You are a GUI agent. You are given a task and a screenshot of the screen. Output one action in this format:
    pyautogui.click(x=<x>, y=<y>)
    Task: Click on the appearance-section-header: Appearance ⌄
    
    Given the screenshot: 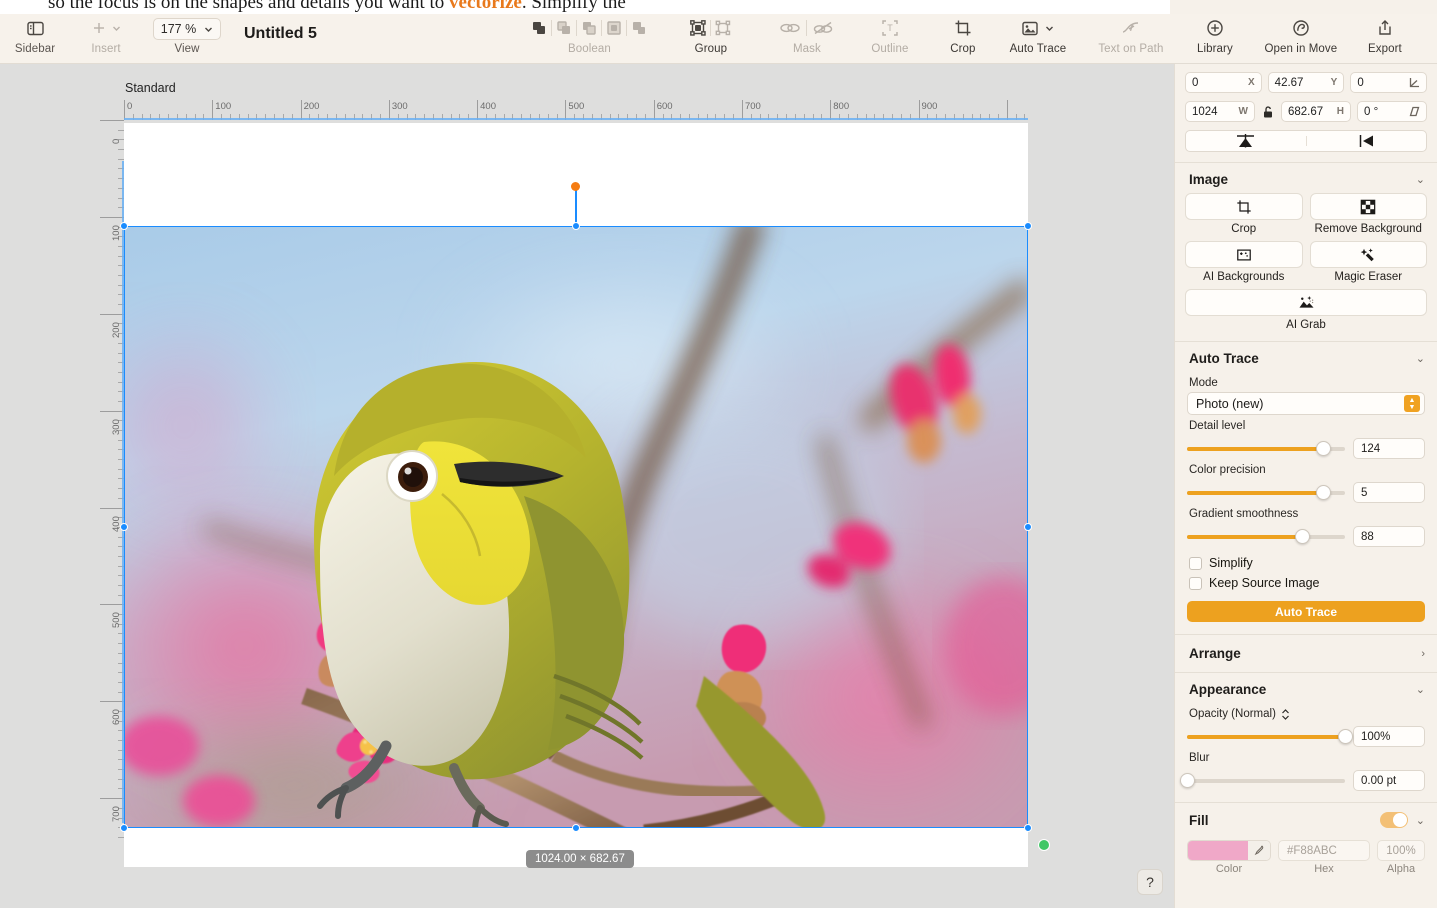 What is the action you would take?
    pyautogui.click(x=1306, y=688)
    